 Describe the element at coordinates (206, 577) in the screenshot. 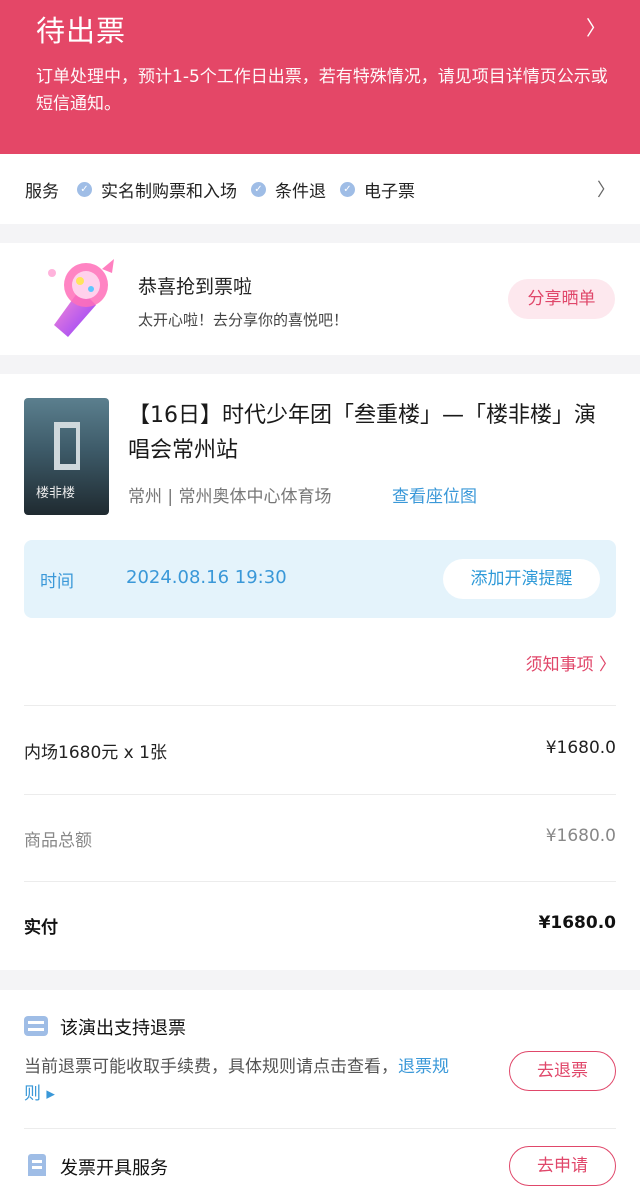

I see `time-value: 2024.08.16 19:30` at that location.